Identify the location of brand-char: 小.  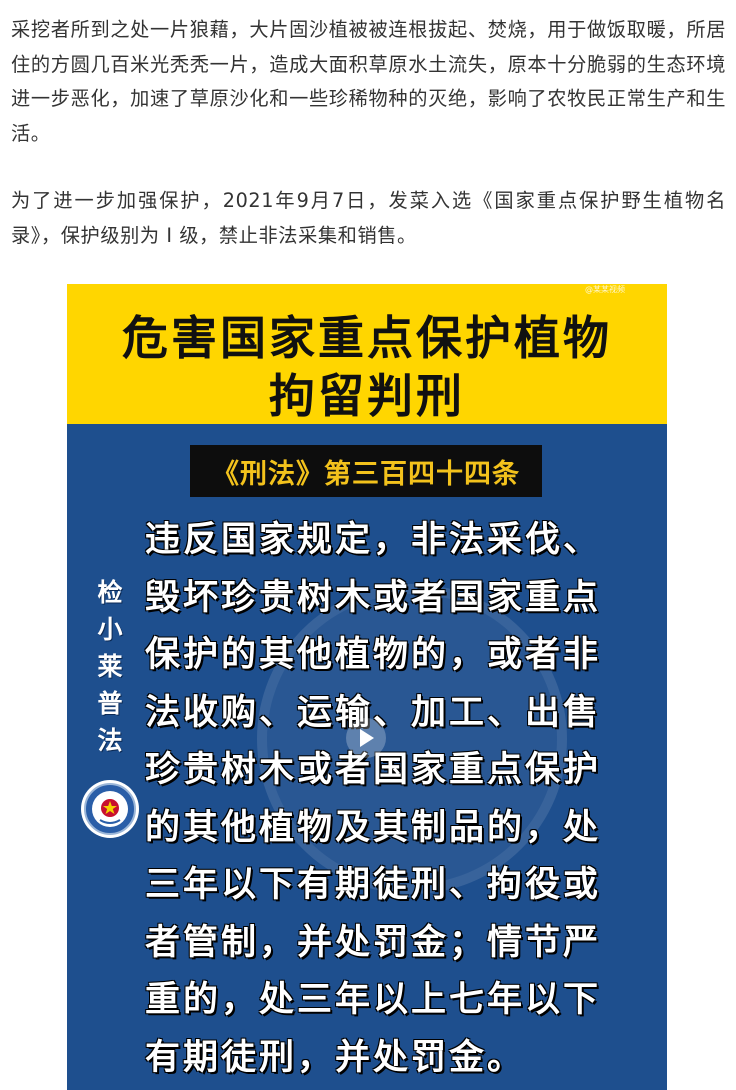
(110, 629).